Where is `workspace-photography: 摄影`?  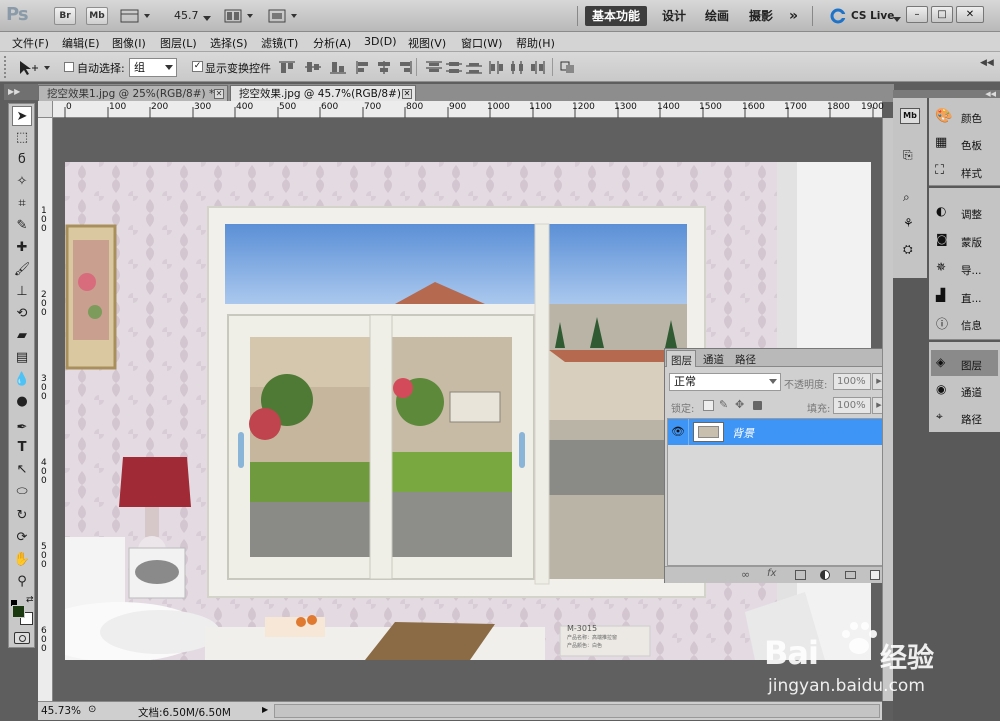 workspace-photography: 摄影 is located at coordinates (761, 16).